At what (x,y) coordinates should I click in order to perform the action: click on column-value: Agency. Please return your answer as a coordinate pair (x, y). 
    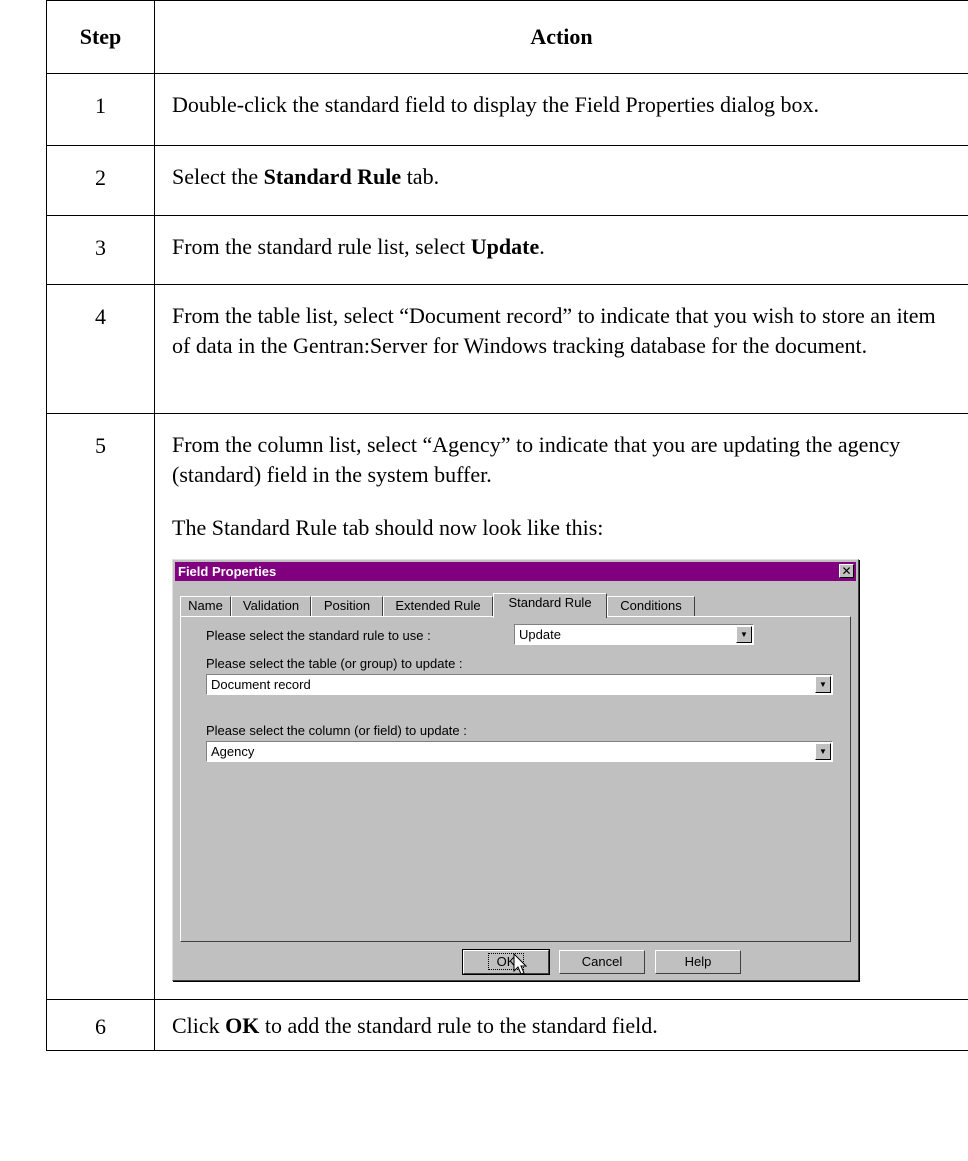
    Looking at the image, I should click on (233, 751).